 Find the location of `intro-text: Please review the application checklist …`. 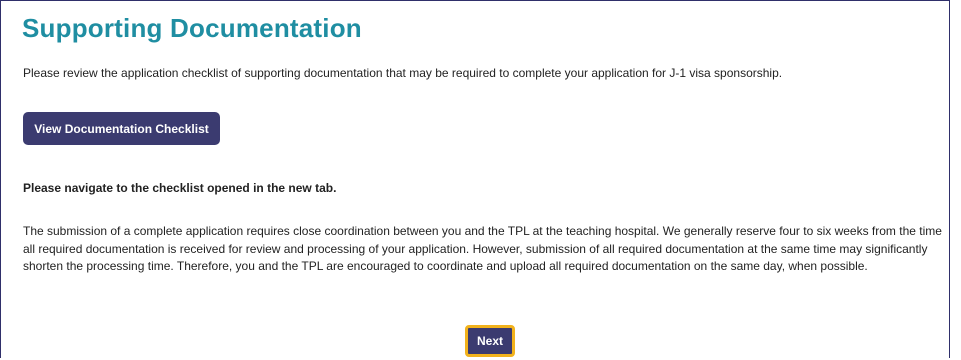

intro-text: Please review the application checklist … is located at coordinates (403, 73).